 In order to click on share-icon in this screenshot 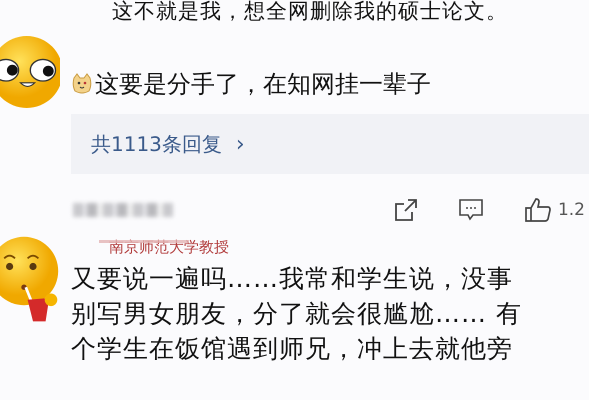, I will do `click(406, 210)`.